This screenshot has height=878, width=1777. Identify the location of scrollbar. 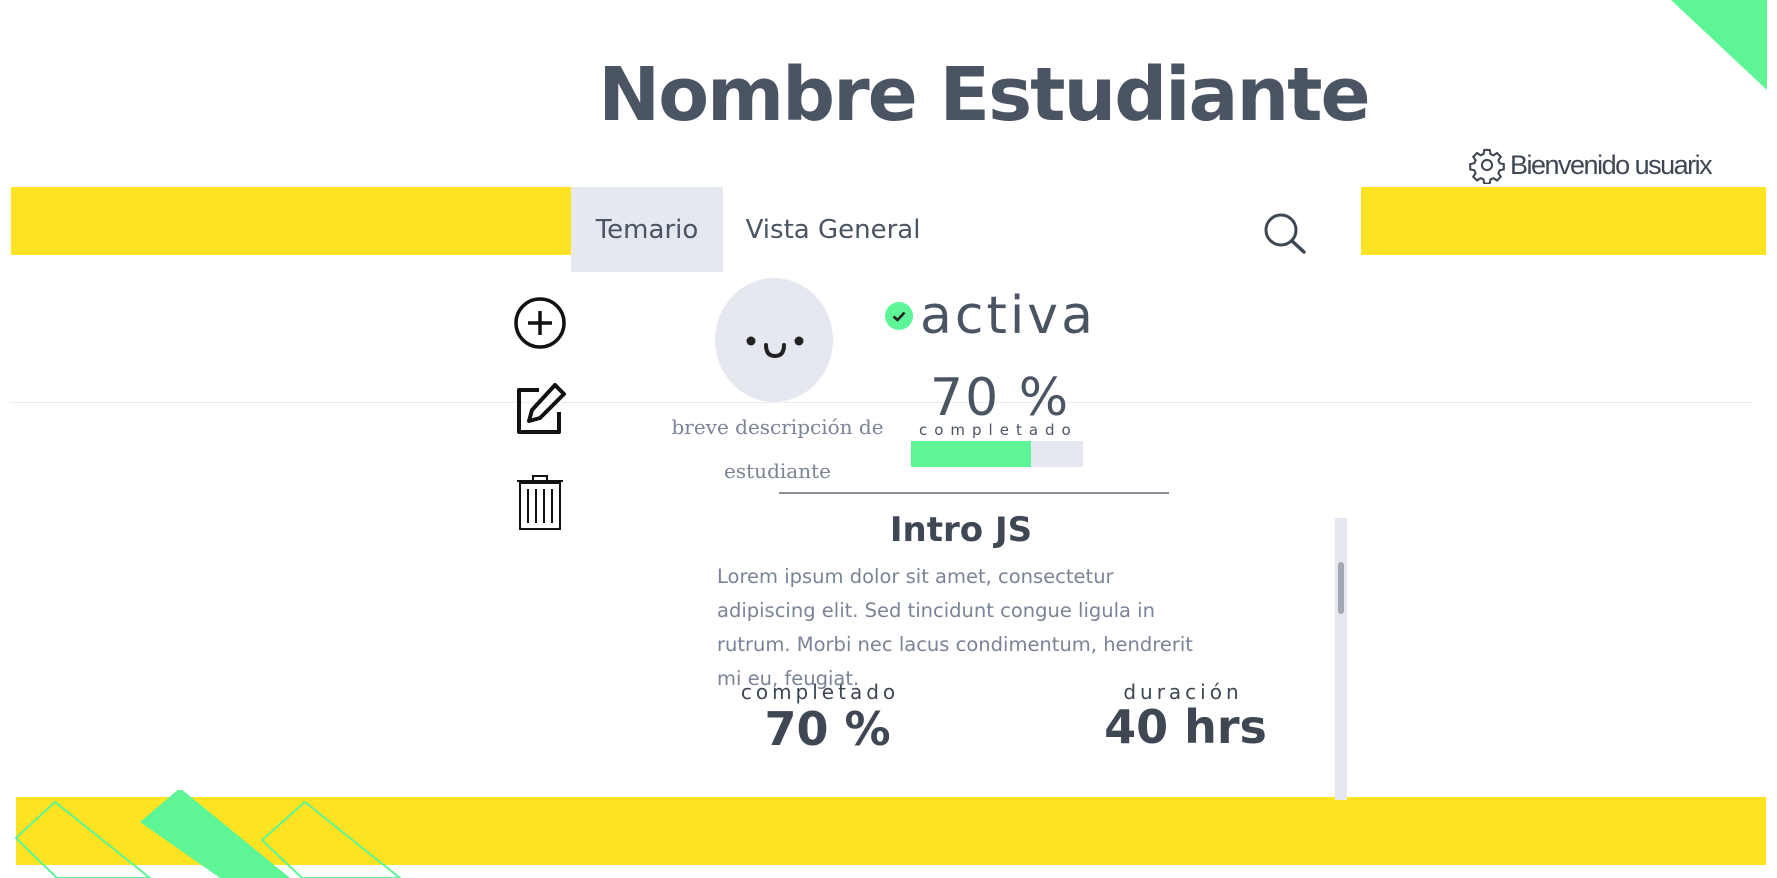
(1341, 659).